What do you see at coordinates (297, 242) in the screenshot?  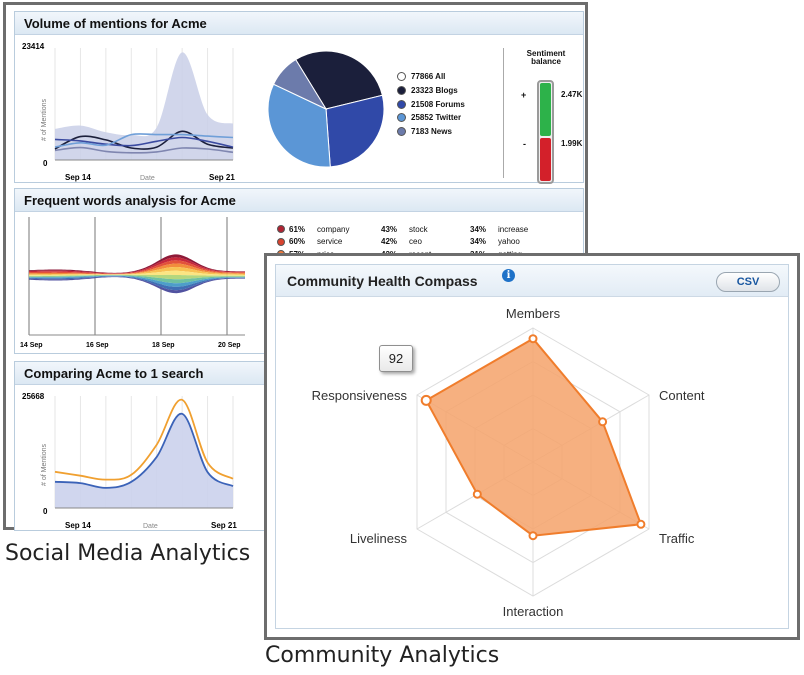 I see `word-percent: 60%` at bounding box center [297, 242].